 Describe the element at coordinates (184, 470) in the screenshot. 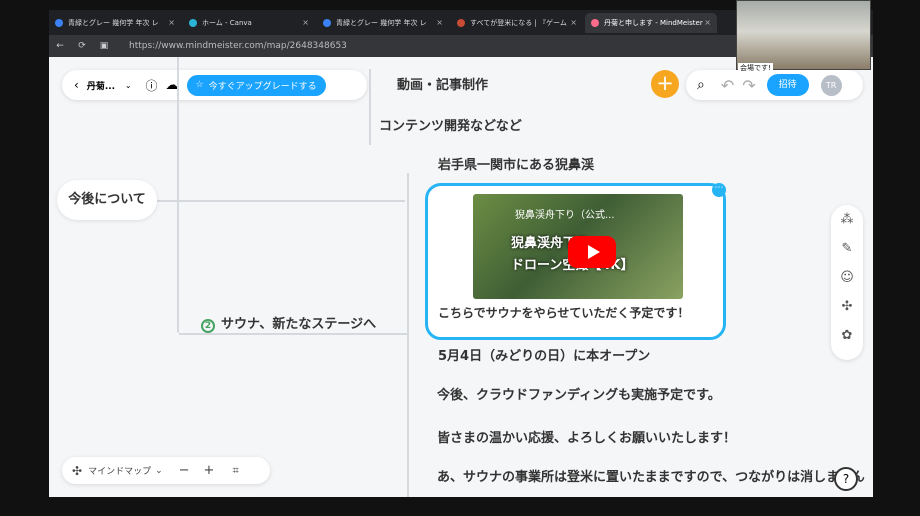

I see `zoom-out-icon: −` at that location.